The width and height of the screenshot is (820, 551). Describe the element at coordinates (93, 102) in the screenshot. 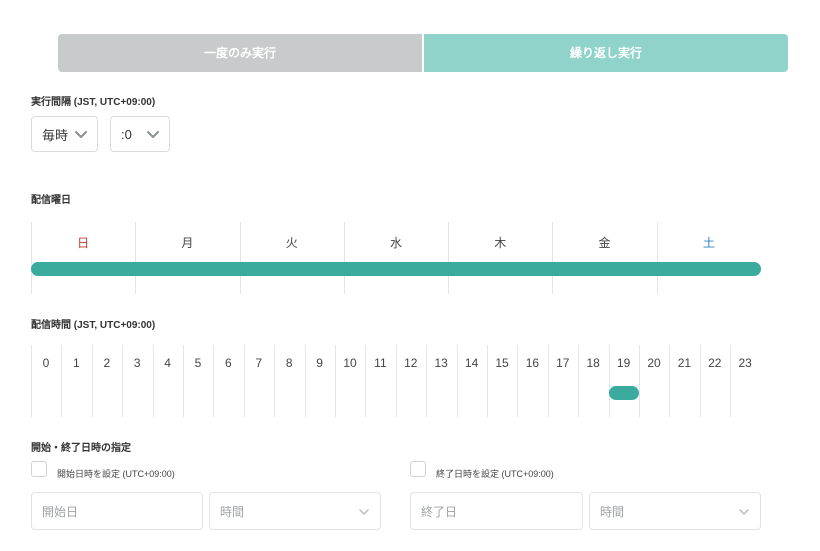

I see `interval-label: 実行間隔 (JST, UTC+09:00)` at that location.